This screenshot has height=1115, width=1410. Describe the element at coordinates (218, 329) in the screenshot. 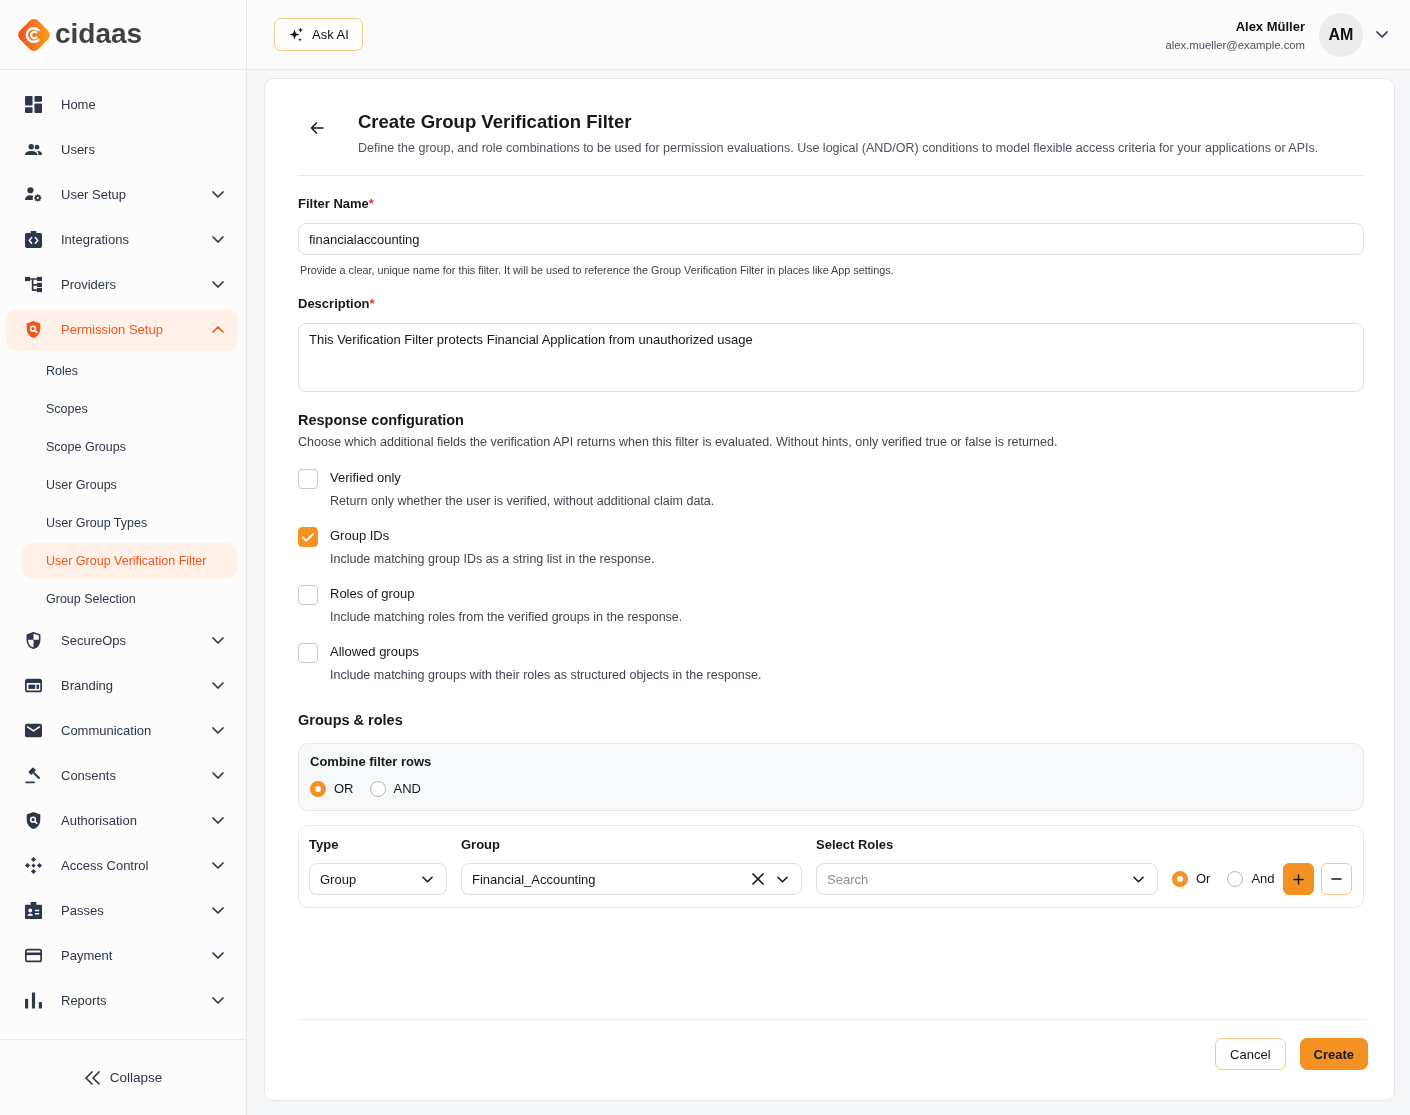

I see `chevron-up-icon` at that location.